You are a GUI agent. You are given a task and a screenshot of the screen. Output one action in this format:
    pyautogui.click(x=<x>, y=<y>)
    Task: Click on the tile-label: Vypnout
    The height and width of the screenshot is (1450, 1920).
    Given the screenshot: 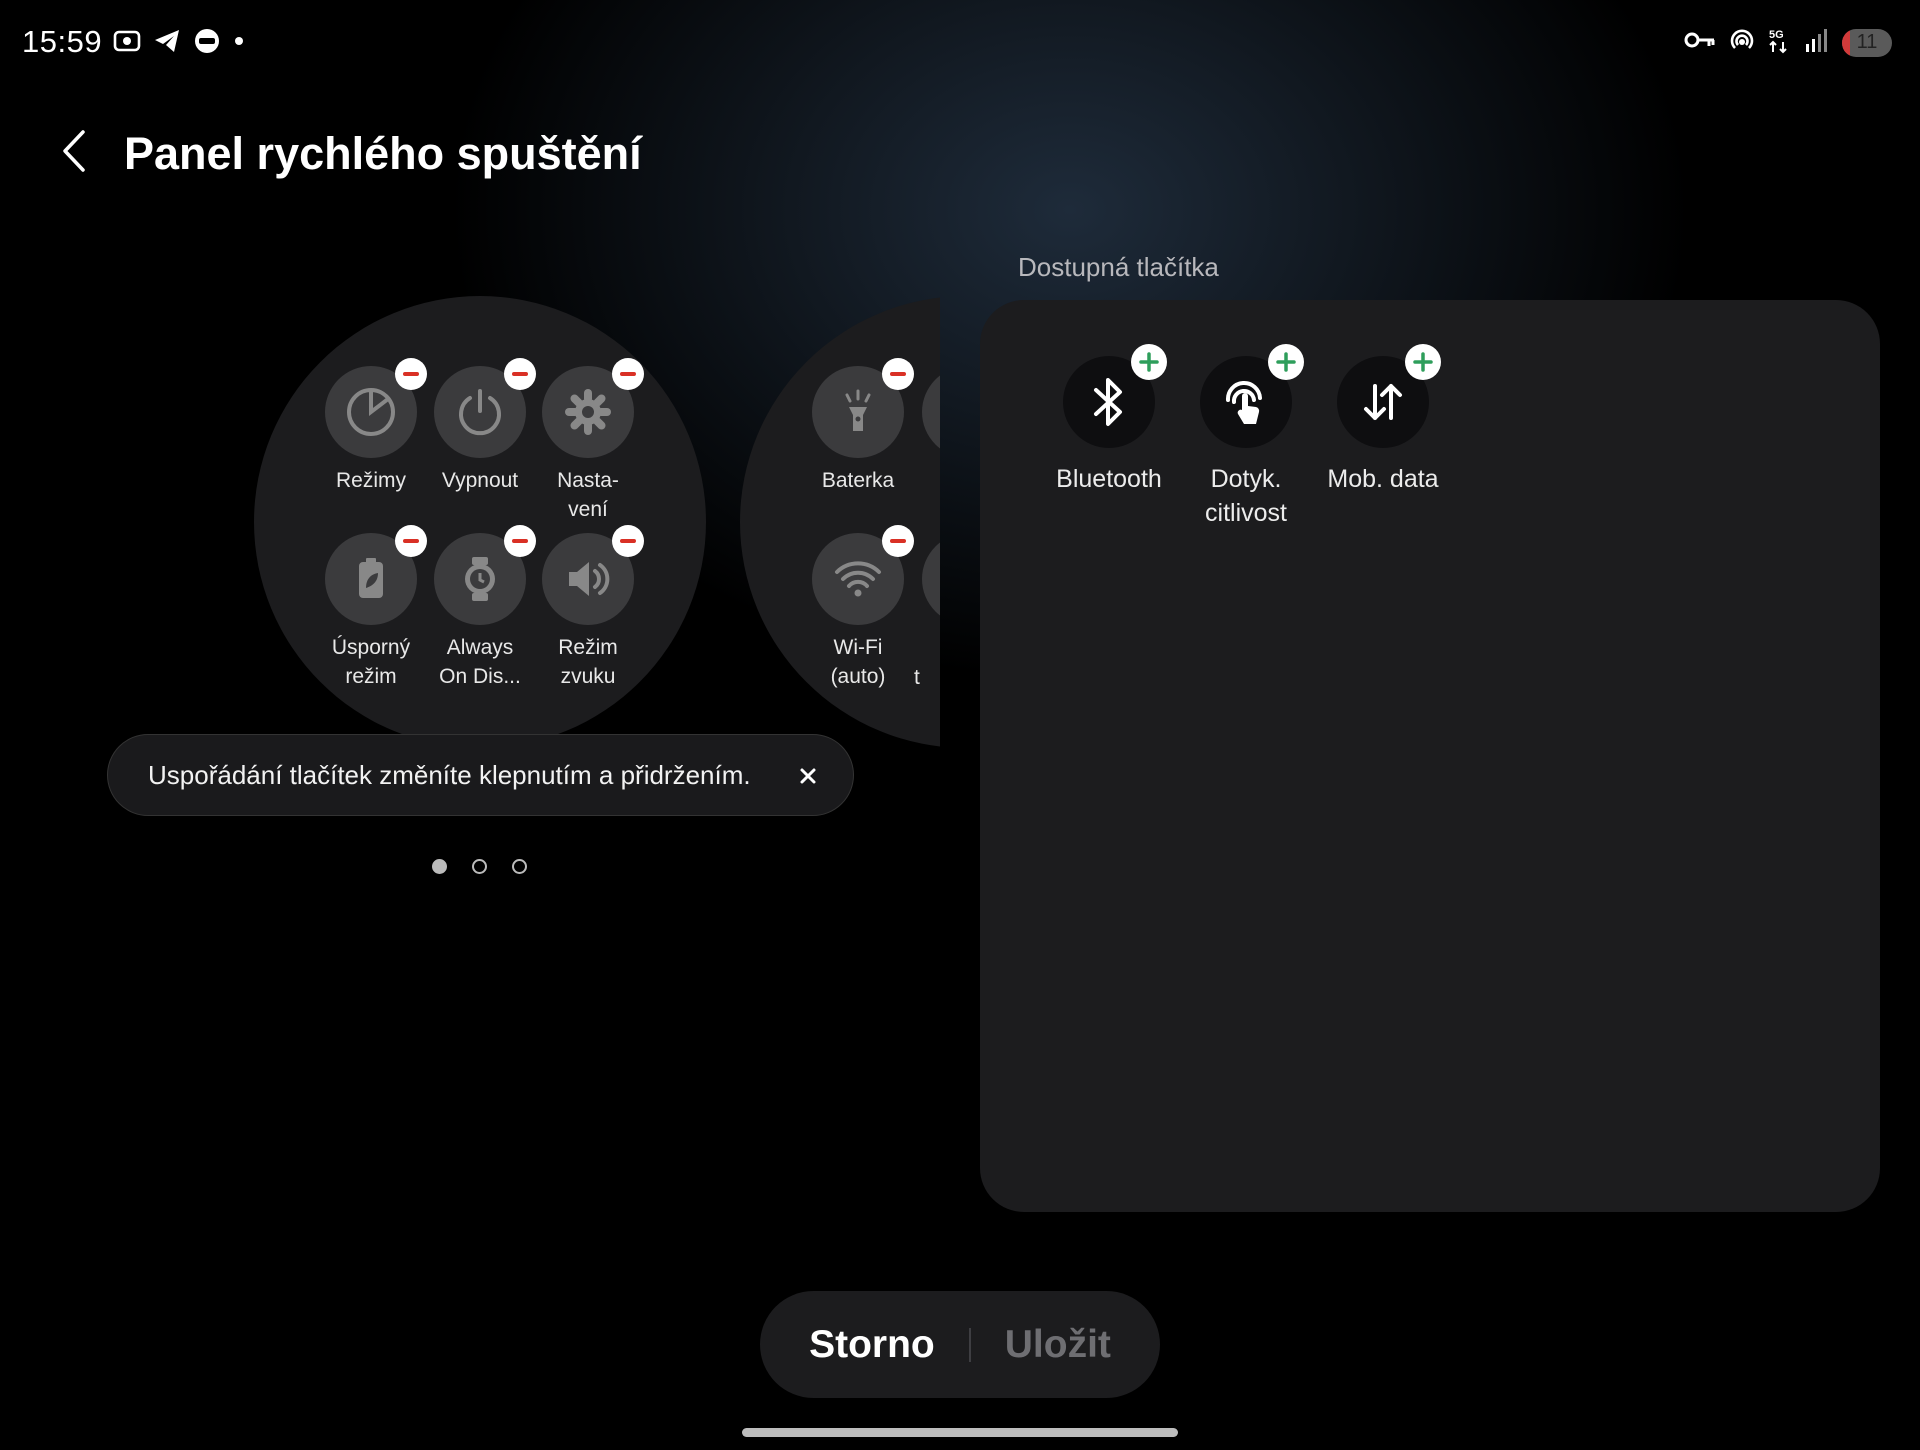 What is the action you would take?
    pyautogui.click(x=480, y=480)
    